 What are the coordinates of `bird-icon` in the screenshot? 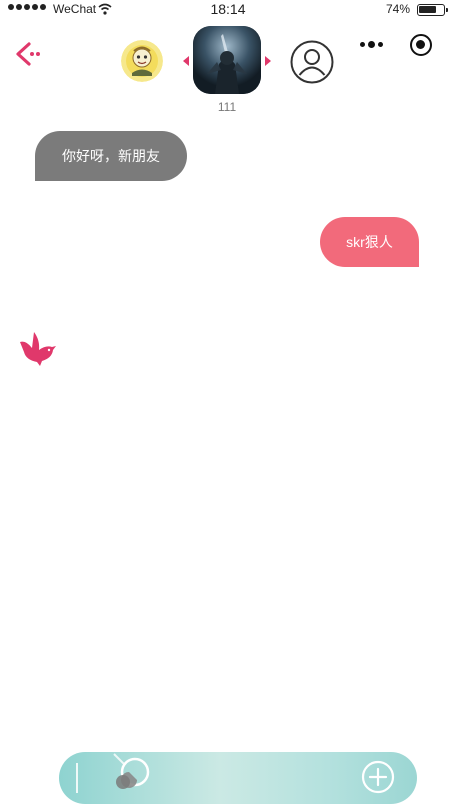 It's located at (39, 348).